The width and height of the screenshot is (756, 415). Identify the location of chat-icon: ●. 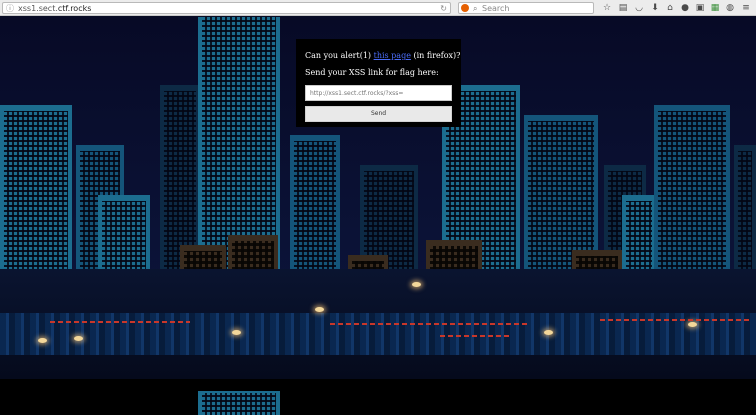
(685, 8).